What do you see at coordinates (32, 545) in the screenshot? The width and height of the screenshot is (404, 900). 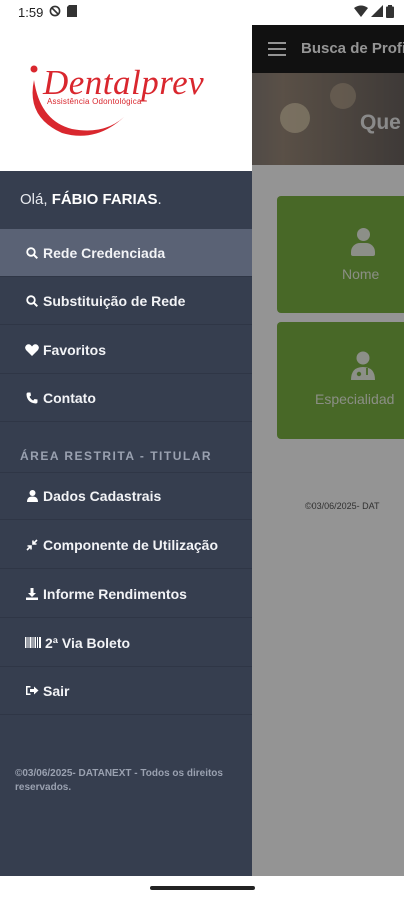 I see `compress-icon` at bounding box center [32, 545].